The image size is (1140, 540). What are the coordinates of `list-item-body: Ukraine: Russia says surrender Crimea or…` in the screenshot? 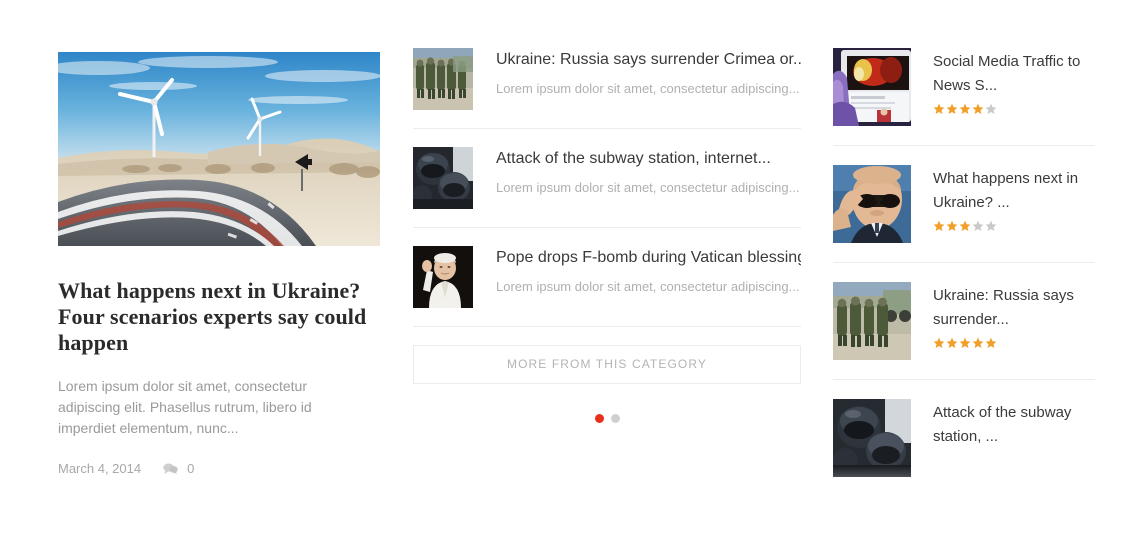 It's located at (648, 72).